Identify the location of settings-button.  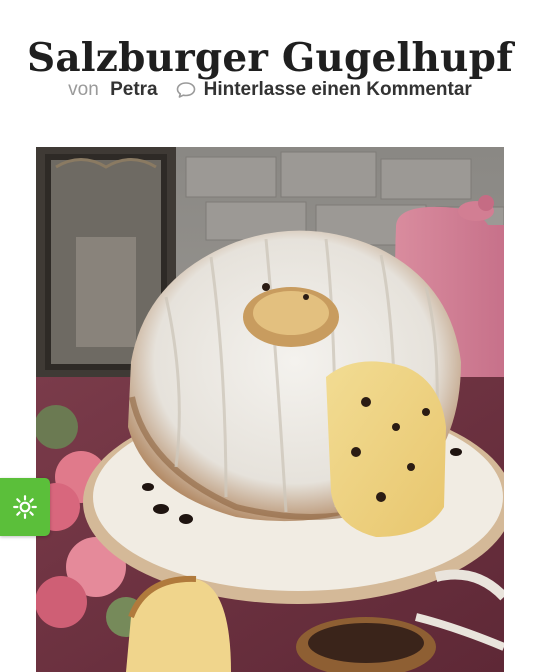
(25, 507).